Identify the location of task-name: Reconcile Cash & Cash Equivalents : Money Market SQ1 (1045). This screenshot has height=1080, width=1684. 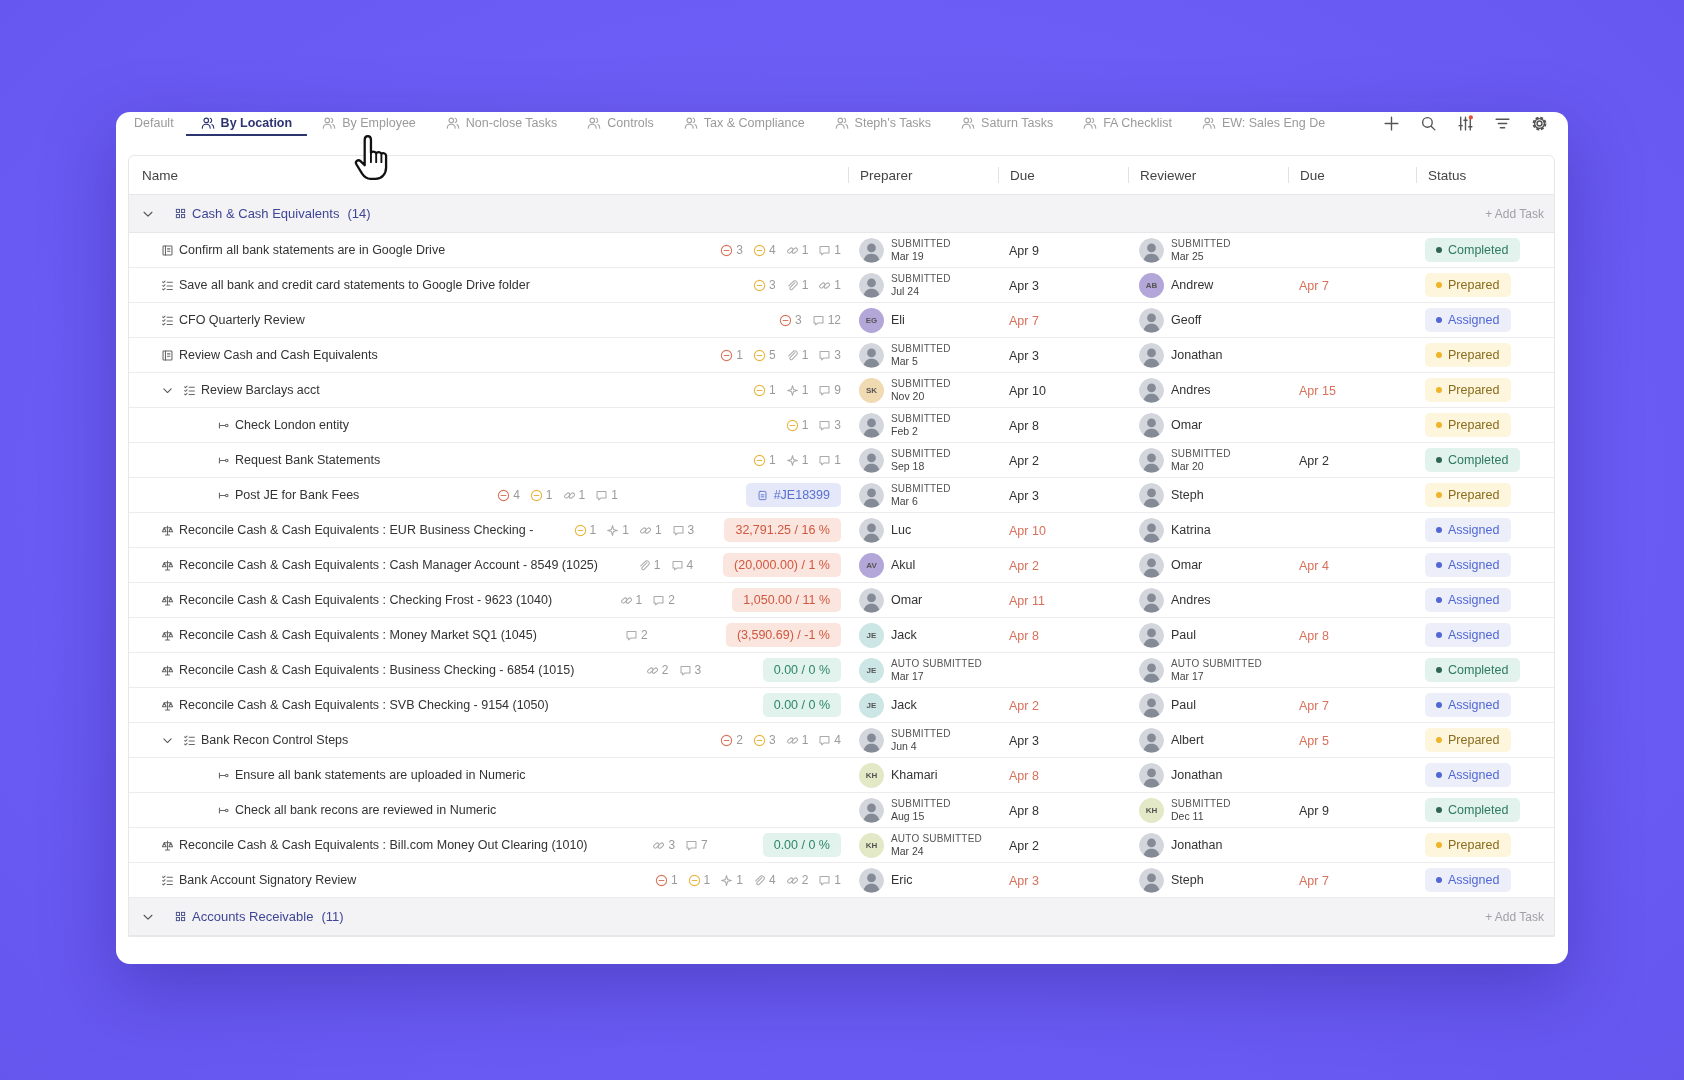
(358, 635).